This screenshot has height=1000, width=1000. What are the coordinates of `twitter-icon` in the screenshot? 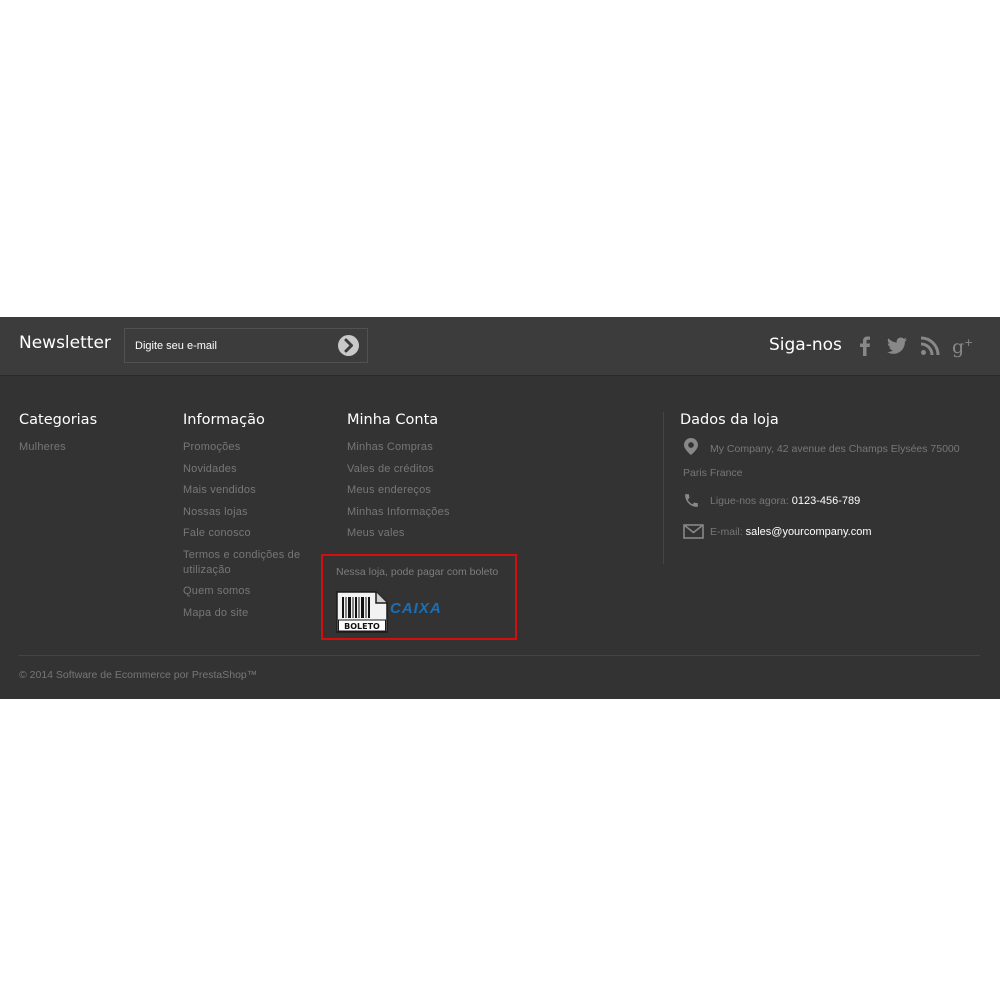 It's located at (897, 345).